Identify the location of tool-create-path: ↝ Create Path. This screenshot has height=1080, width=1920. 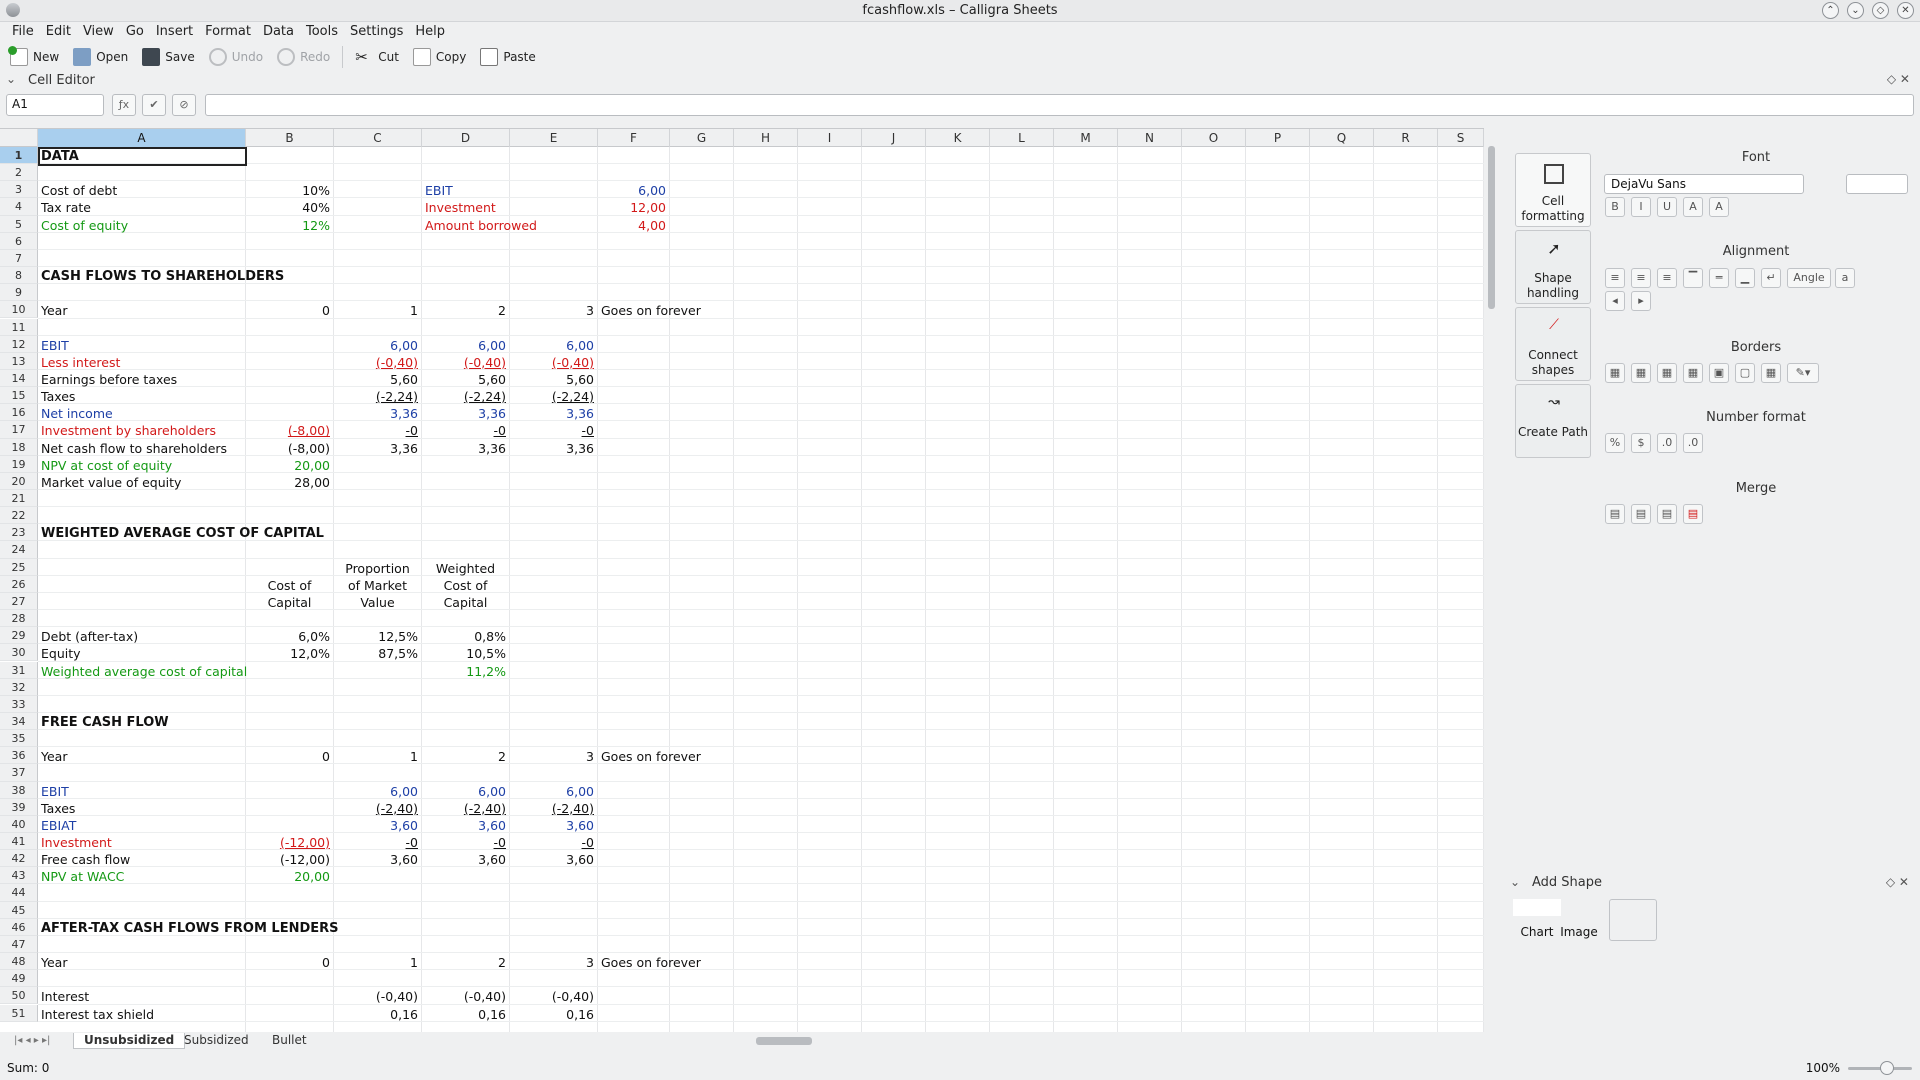
(1553, 421).